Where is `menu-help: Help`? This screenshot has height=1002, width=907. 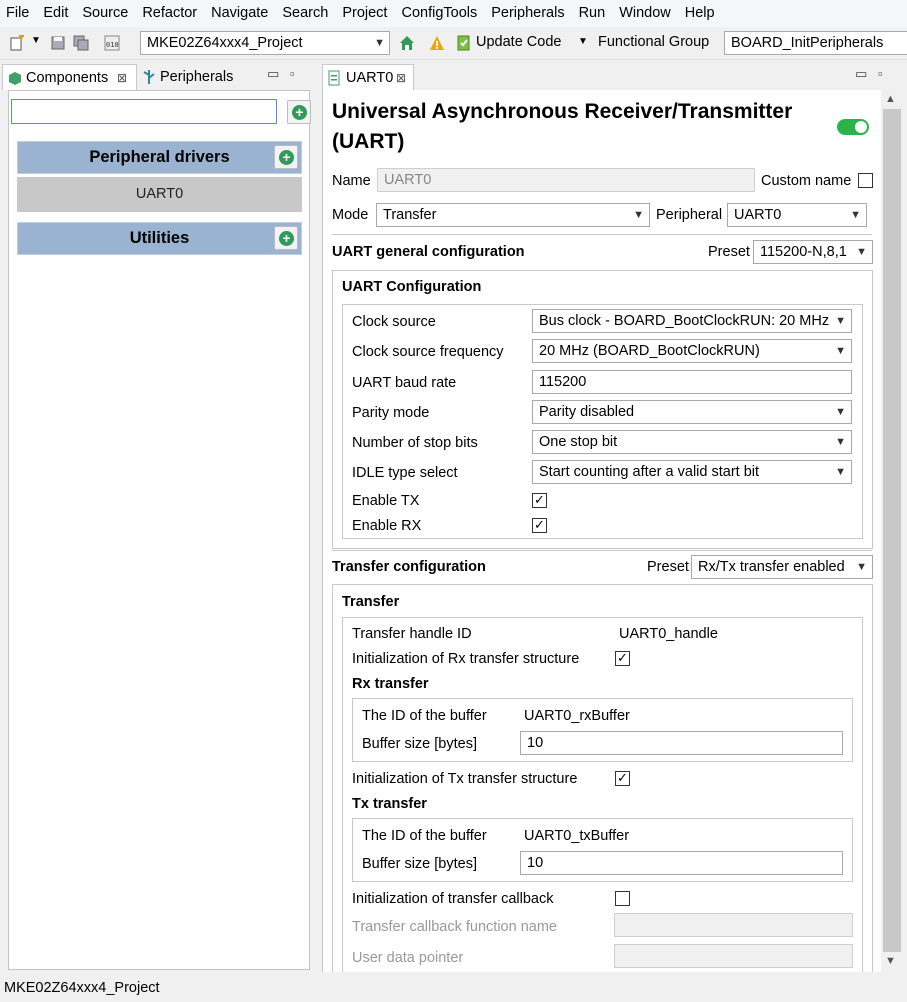
menu-help: Help is located at coordinates (700, 13).